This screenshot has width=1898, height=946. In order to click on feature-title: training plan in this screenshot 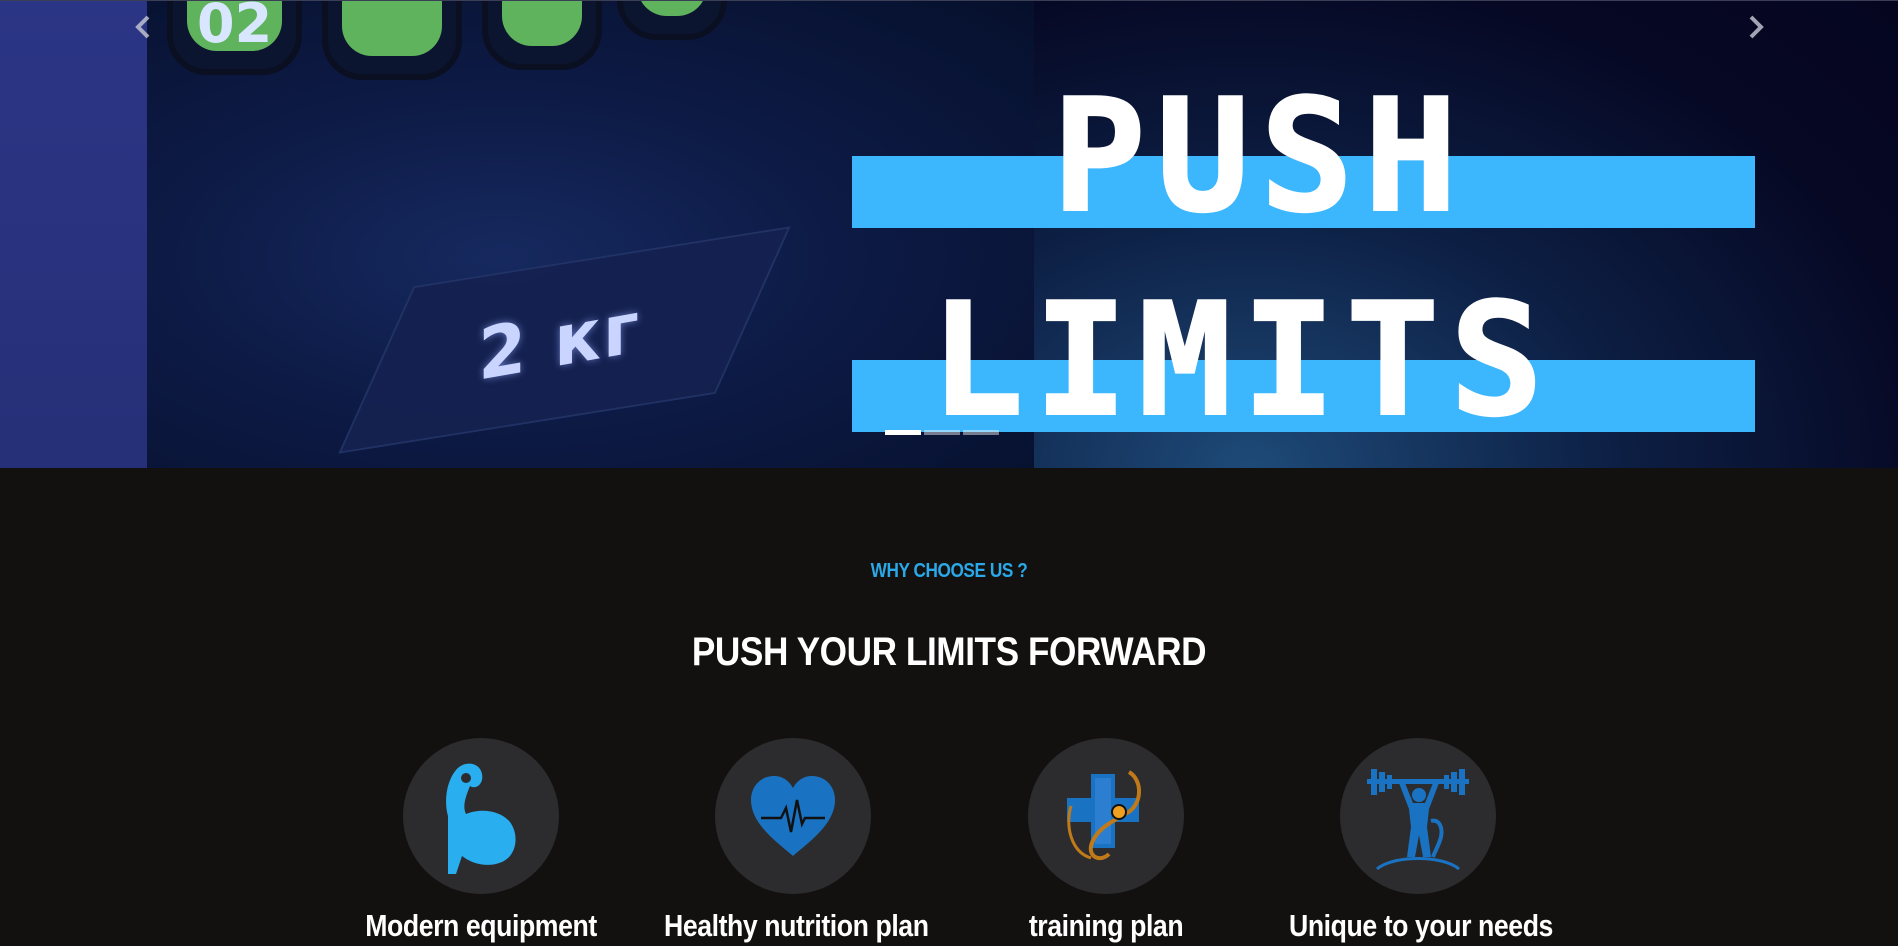, I will do `click(1106, 925)`.